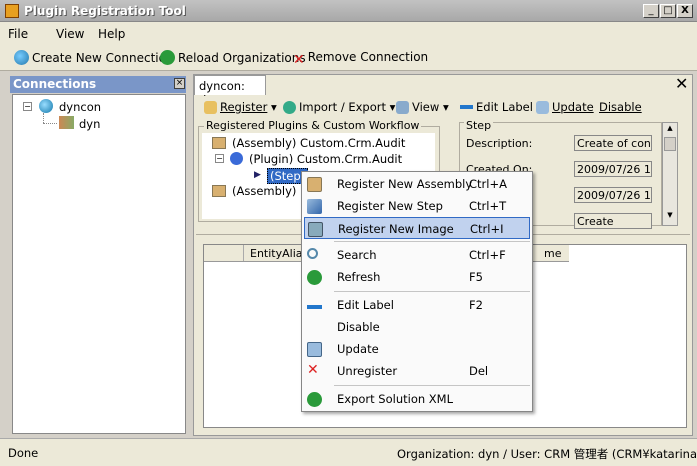  I want to click on tree-item-assembly: (Assembly) Custom.Crm.Audit, so click(318, 143).